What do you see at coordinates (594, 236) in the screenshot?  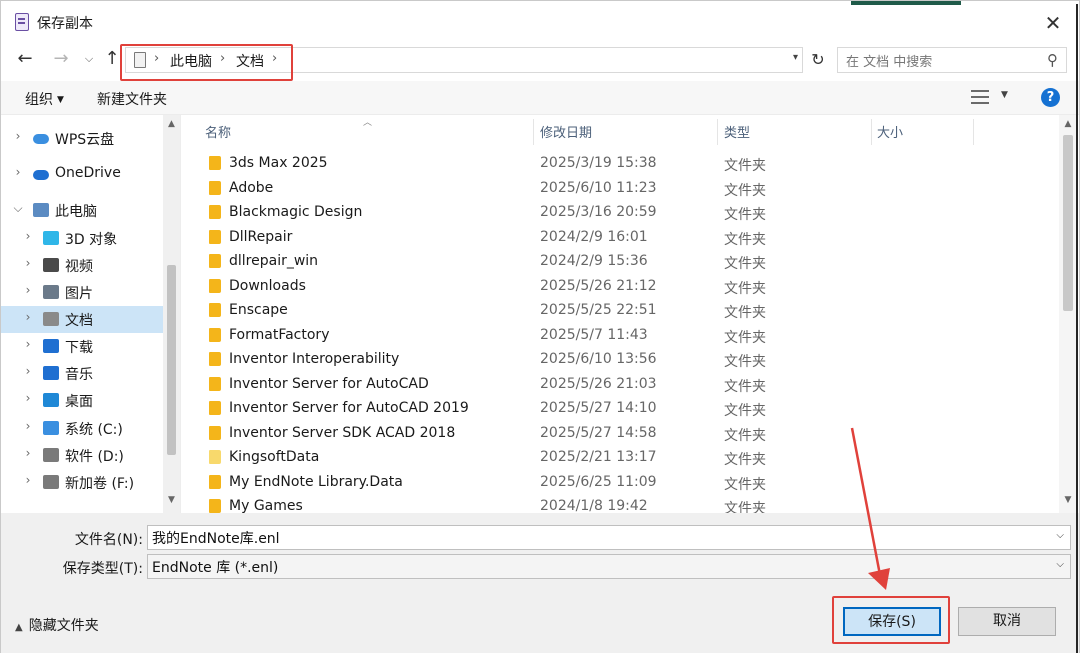 I see `file-date: 2024/2/9 16:01` at bounding box center [594, 236].